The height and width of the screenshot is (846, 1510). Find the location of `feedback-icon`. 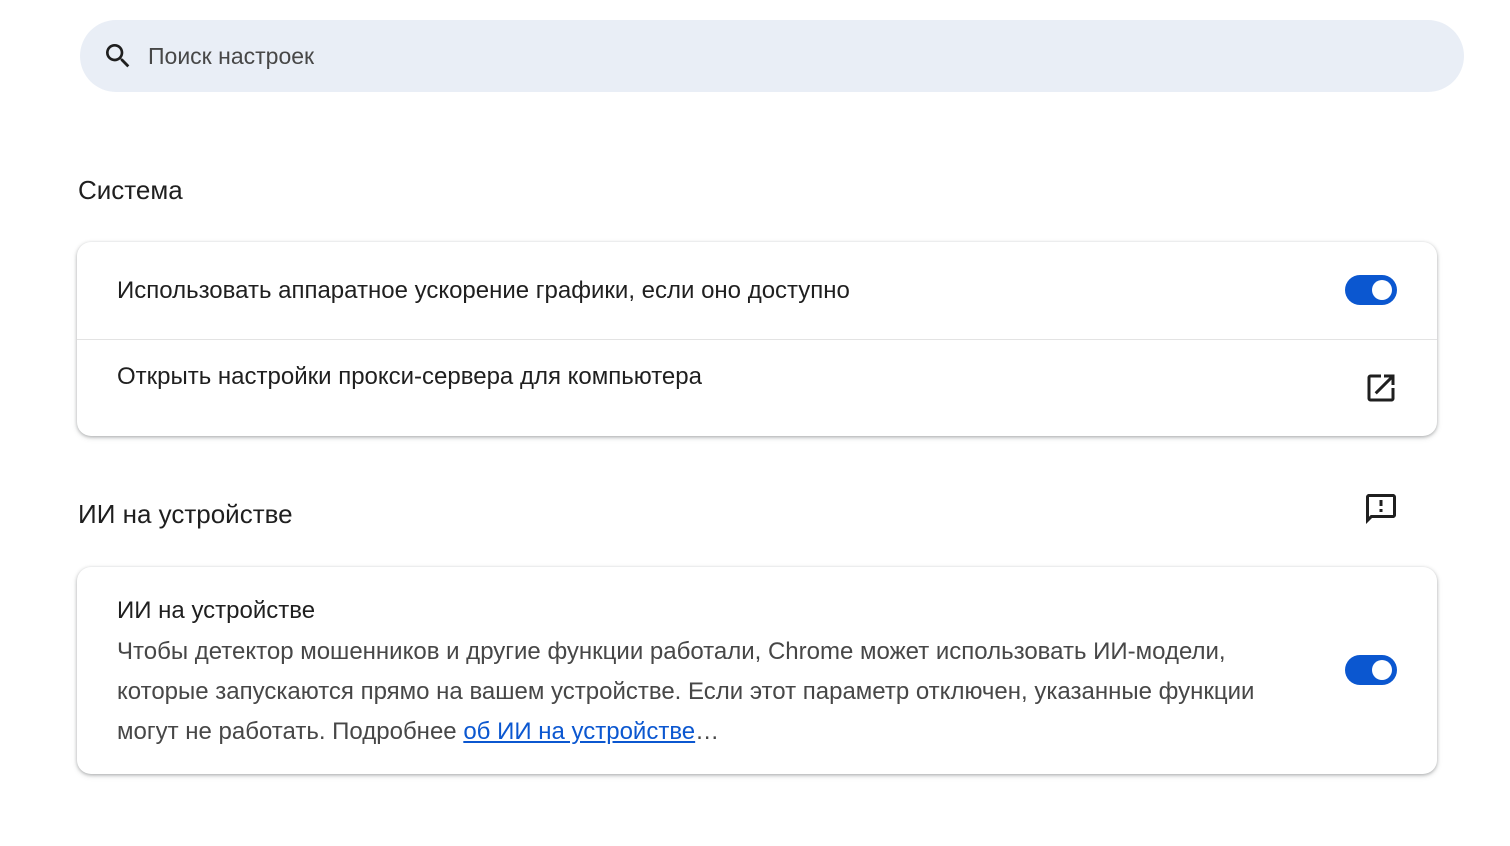

feedback-icon is located at coordinates (1381, 509).